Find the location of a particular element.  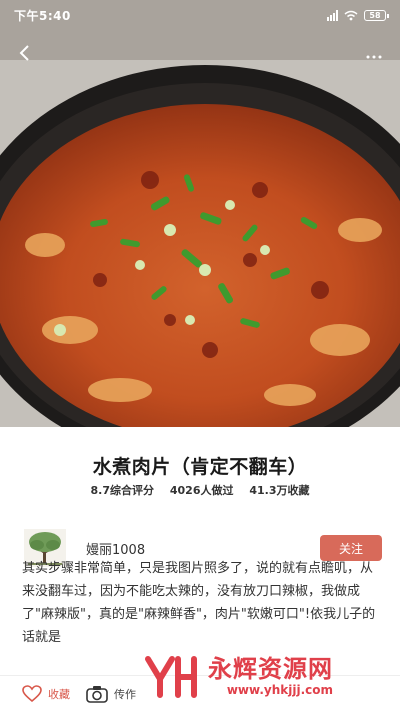

watermark: 永辉资源网 www.yhkjjj.com is located at coordinates (267, 677).